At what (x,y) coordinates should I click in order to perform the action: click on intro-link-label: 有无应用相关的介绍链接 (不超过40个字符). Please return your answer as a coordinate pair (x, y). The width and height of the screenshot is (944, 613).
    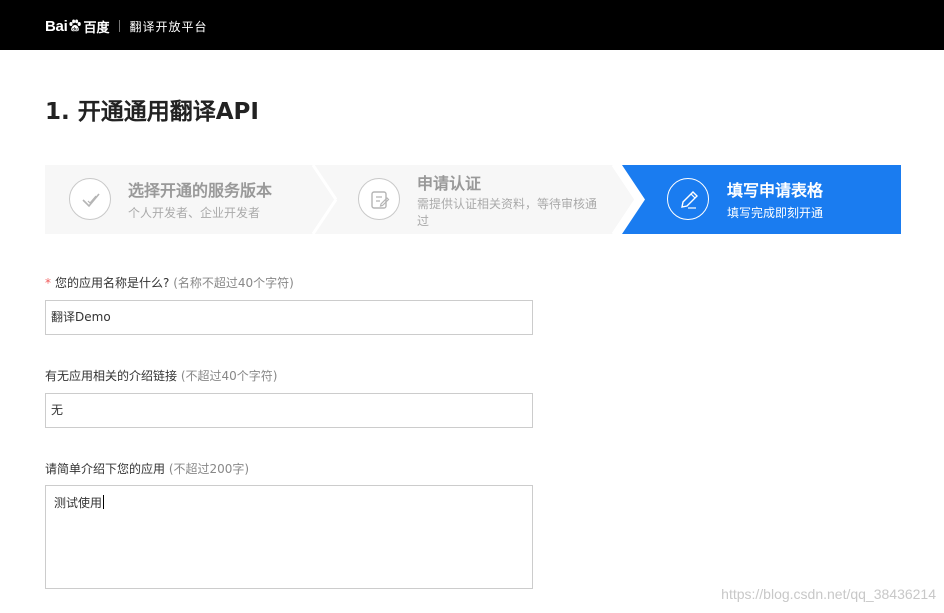
    Looking at the image, I should click on (161, 375).